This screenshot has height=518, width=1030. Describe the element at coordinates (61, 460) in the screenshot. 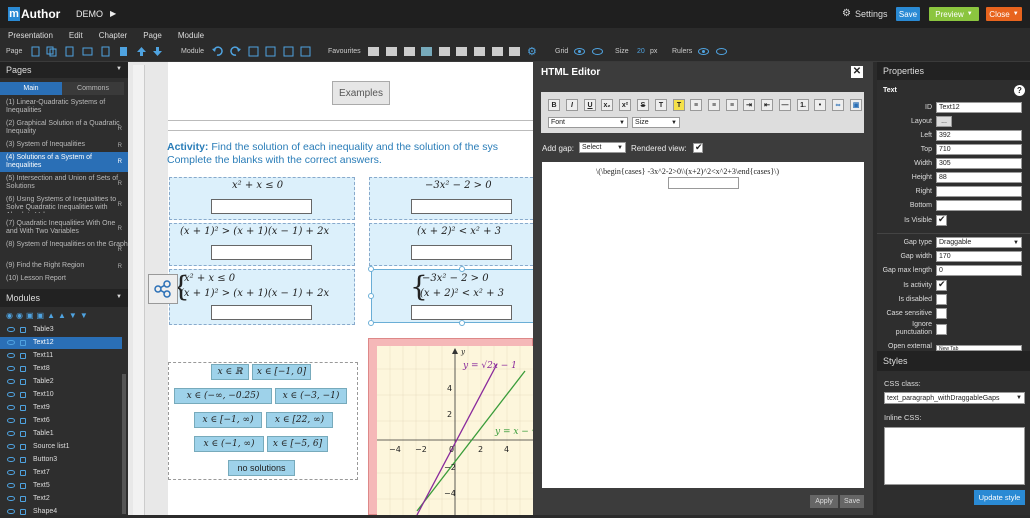

I see `module-item: Button3` at that location.